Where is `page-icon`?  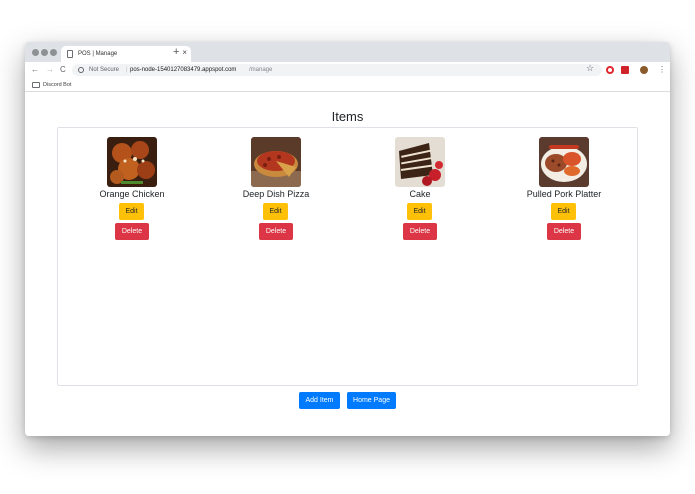
page-icon is located at coordinates (70, 54).